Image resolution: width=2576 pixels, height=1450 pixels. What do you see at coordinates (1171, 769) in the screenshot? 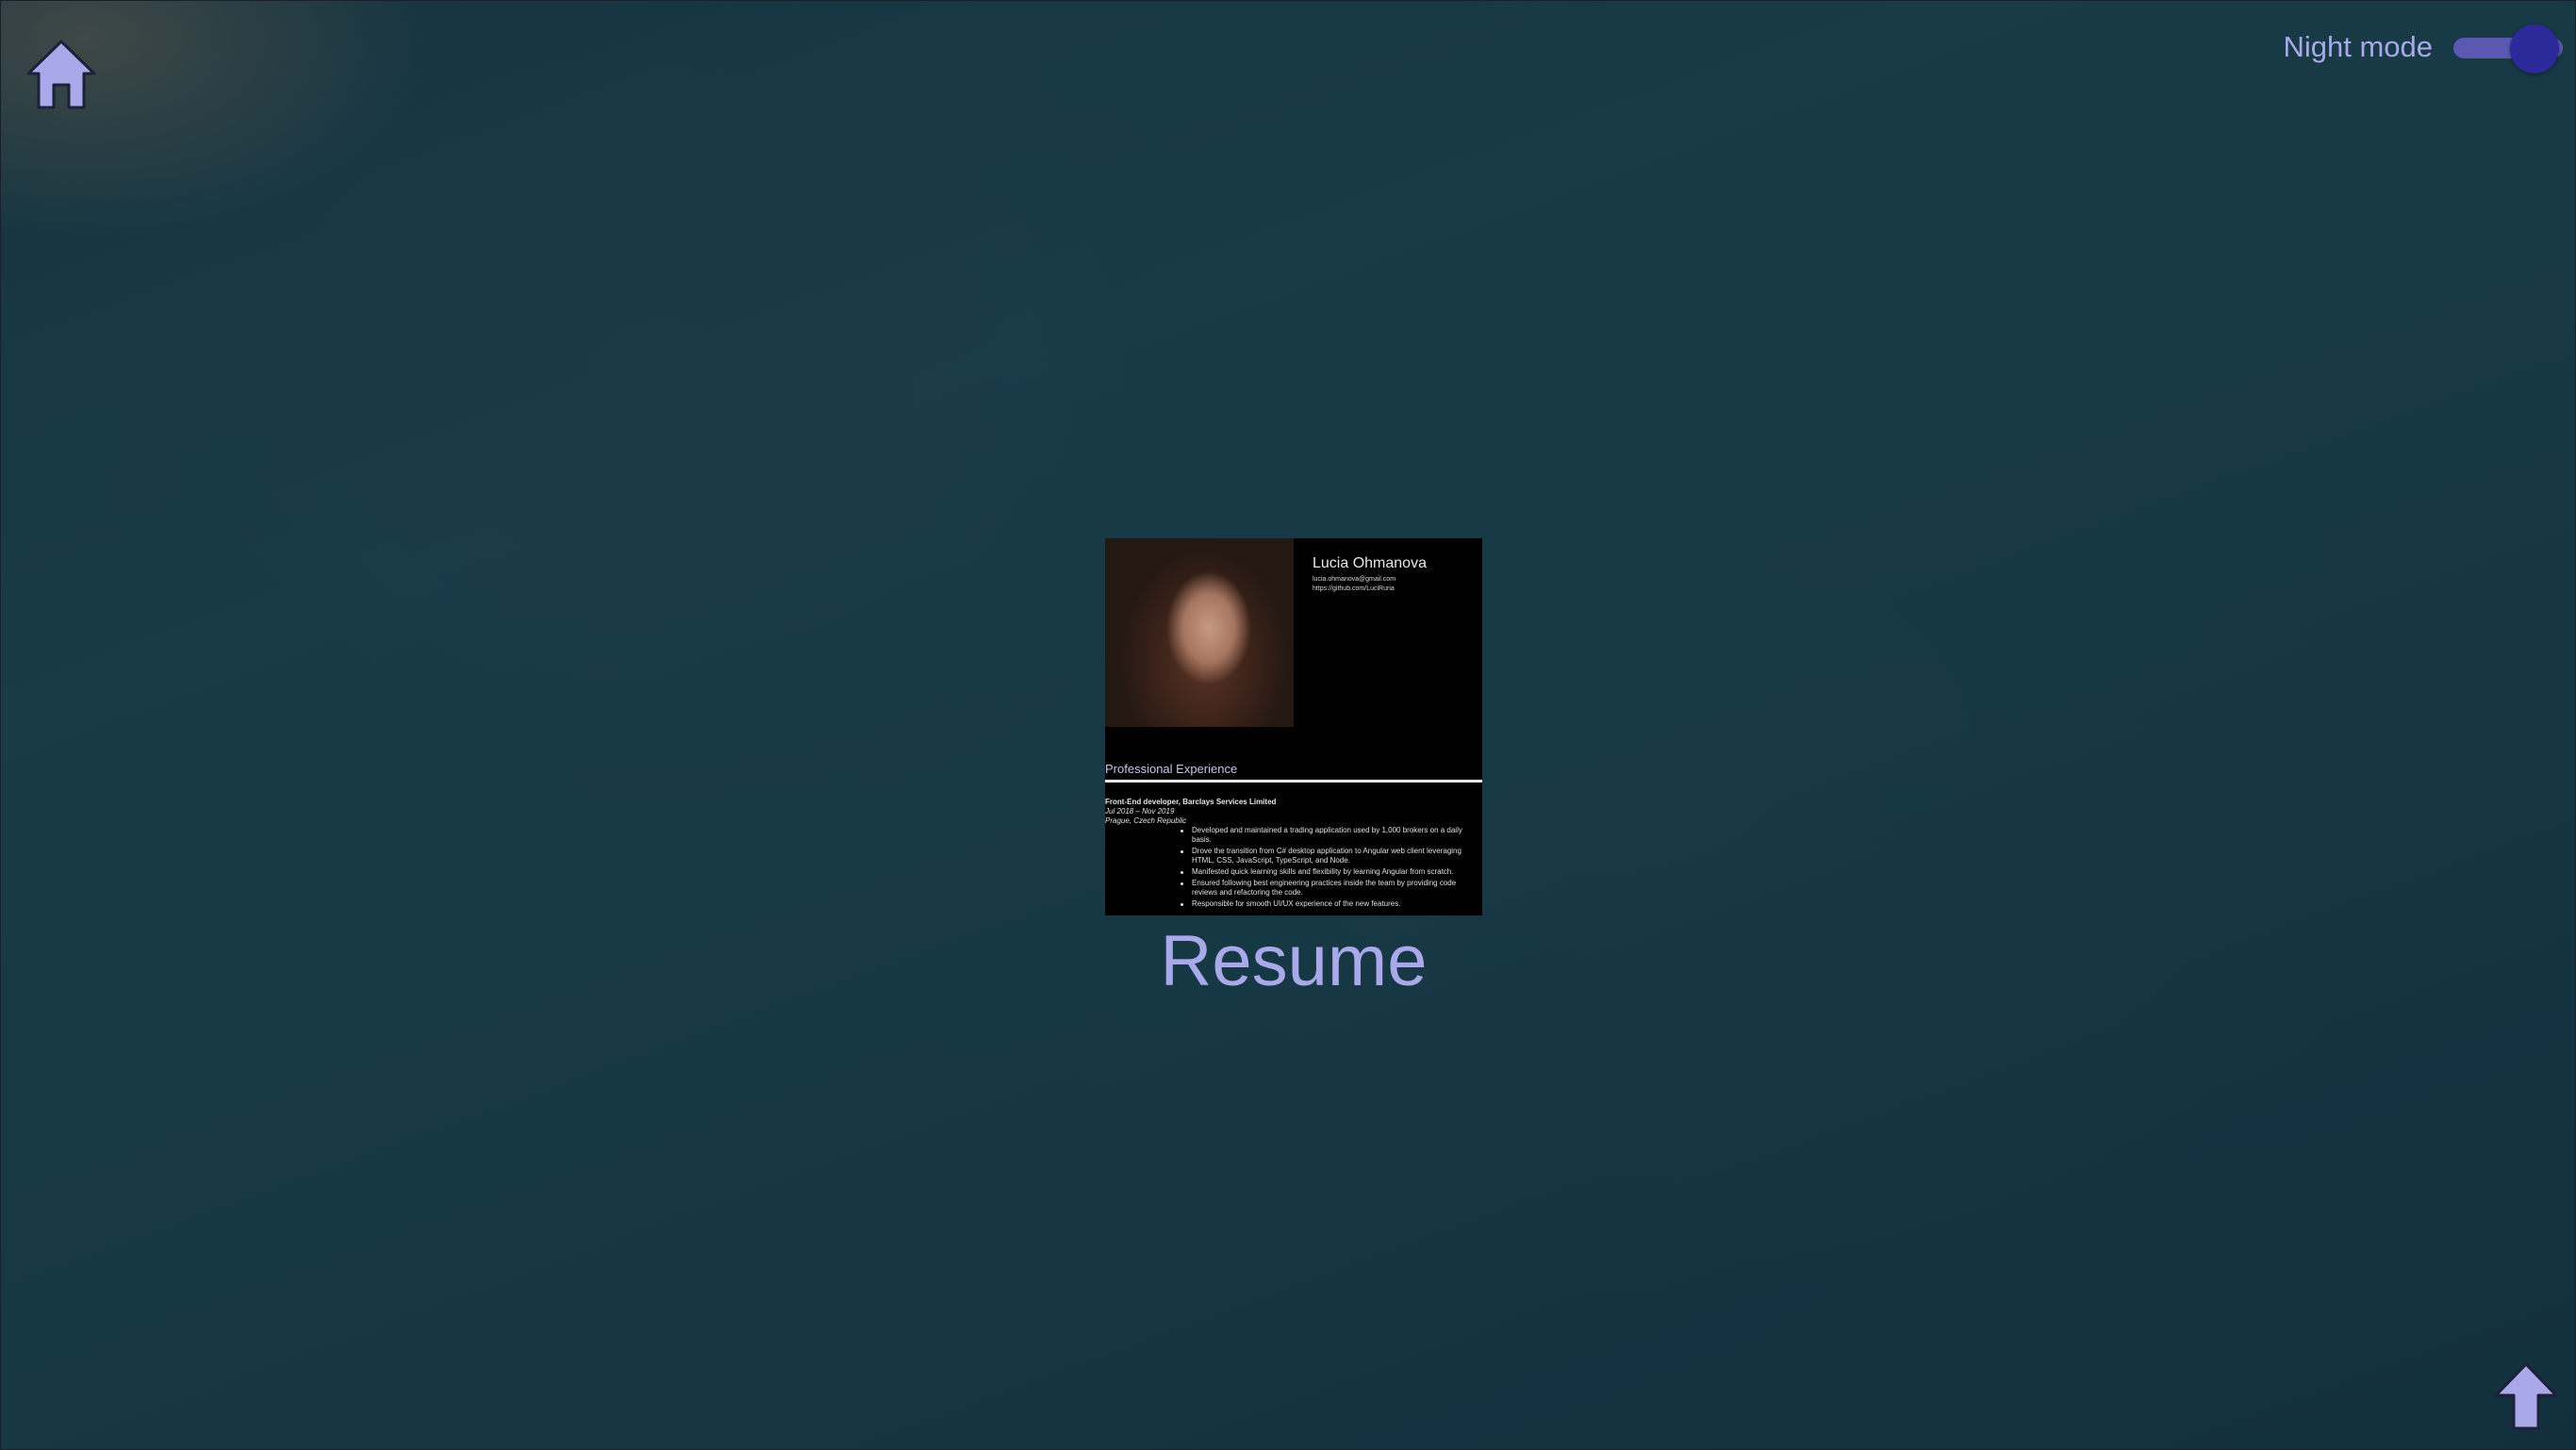
I see `resume-section-title: Professional Experience` at bounding box center [1171, 769].